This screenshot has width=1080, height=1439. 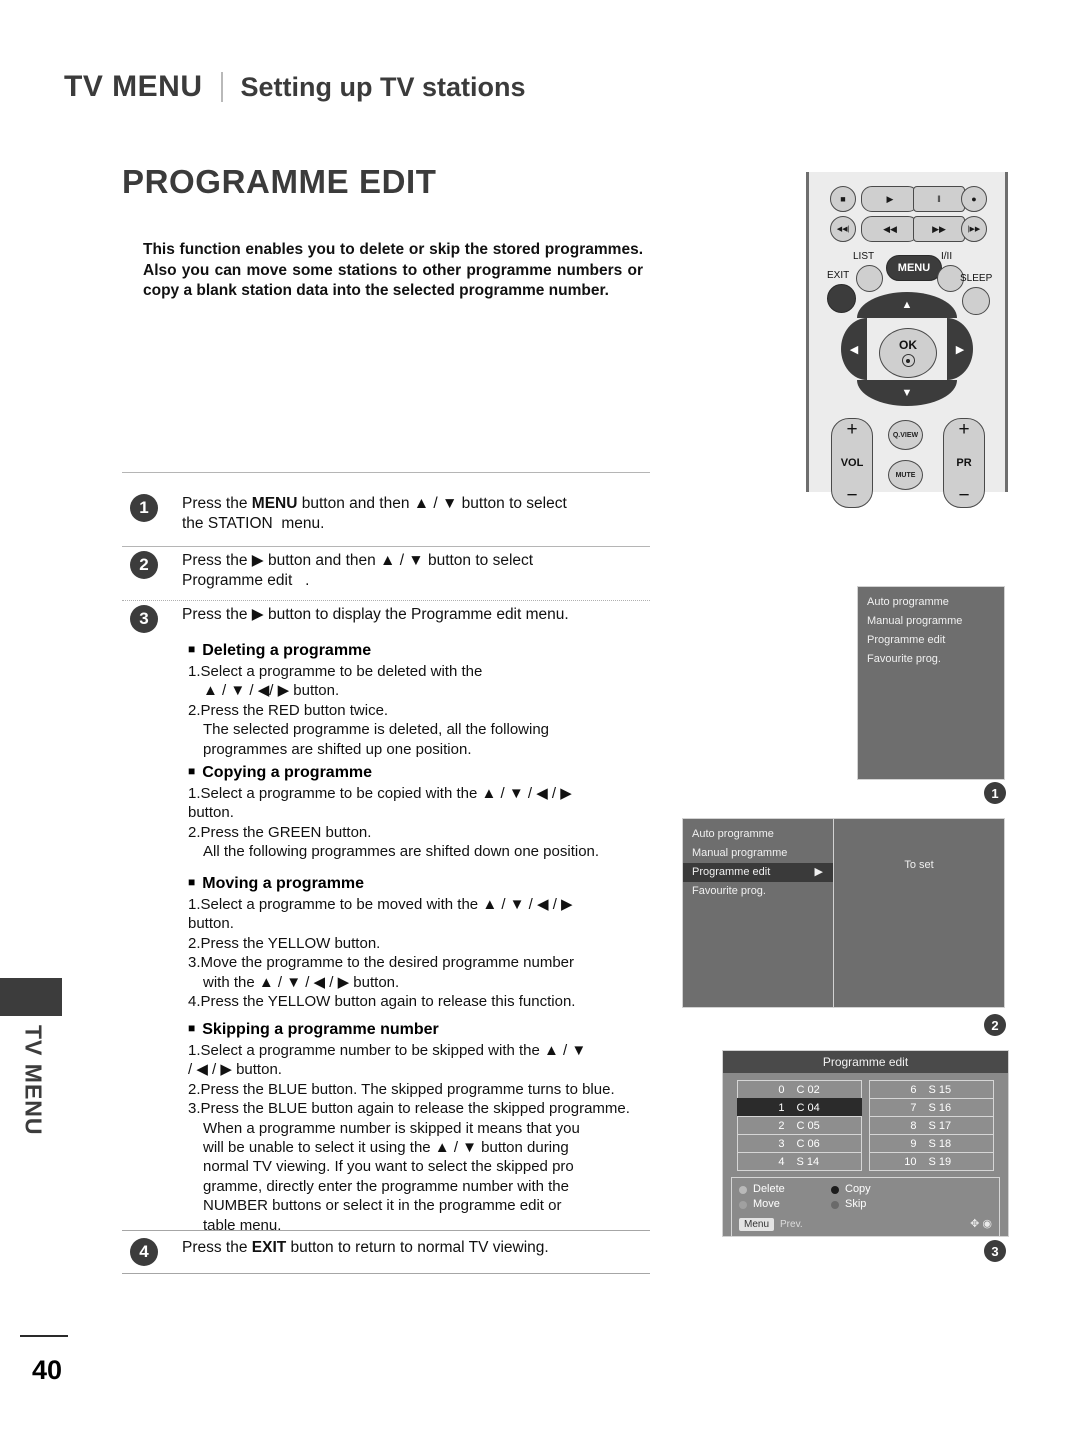 I want to click on osd3-cell-selected: 1C 04, so click(x=799, y=1107).